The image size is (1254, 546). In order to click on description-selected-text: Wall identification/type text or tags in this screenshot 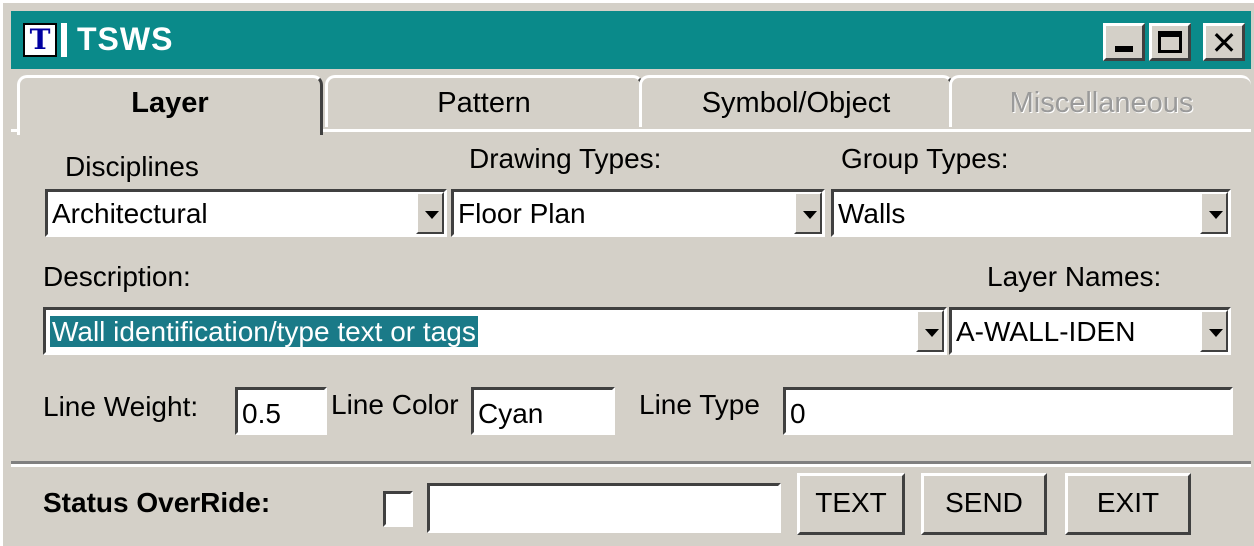, I will do `click(264, 331)`.